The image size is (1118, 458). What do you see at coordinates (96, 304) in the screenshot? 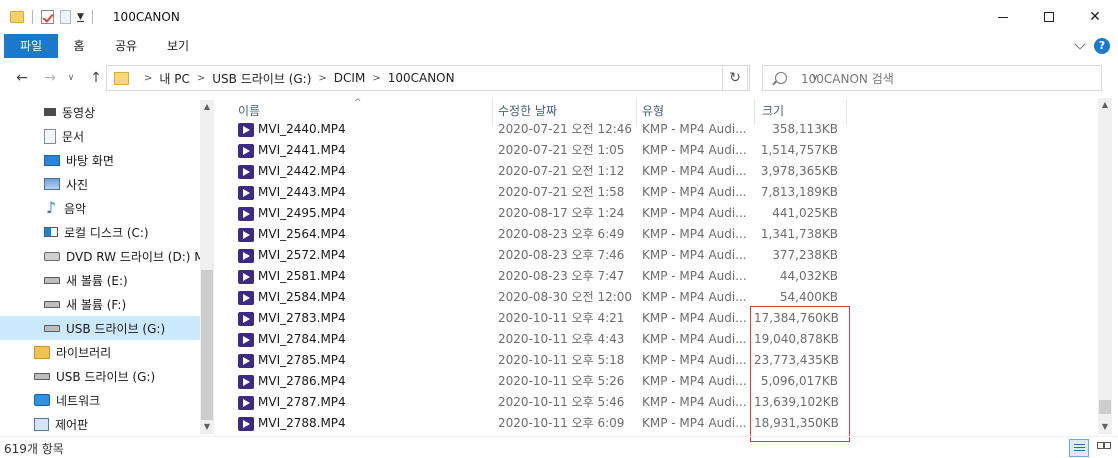
I see `sidebar-item-label: 새 볼륨 (F:)` at bounding box center [96, 304].